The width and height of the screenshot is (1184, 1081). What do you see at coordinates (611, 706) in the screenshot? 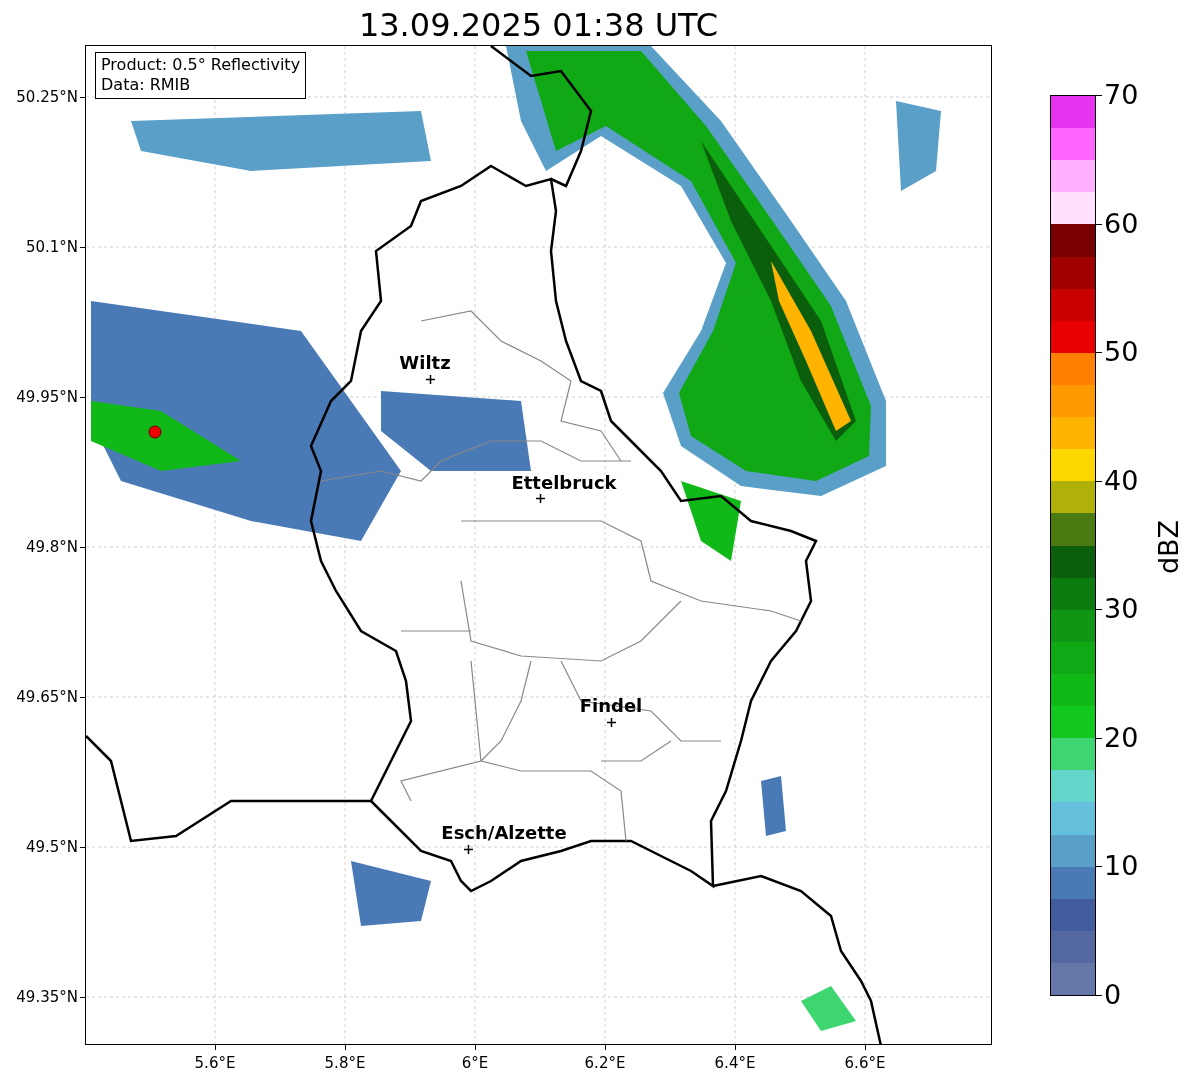
I see `city-label: Findel` at bounding box center [611, 706].